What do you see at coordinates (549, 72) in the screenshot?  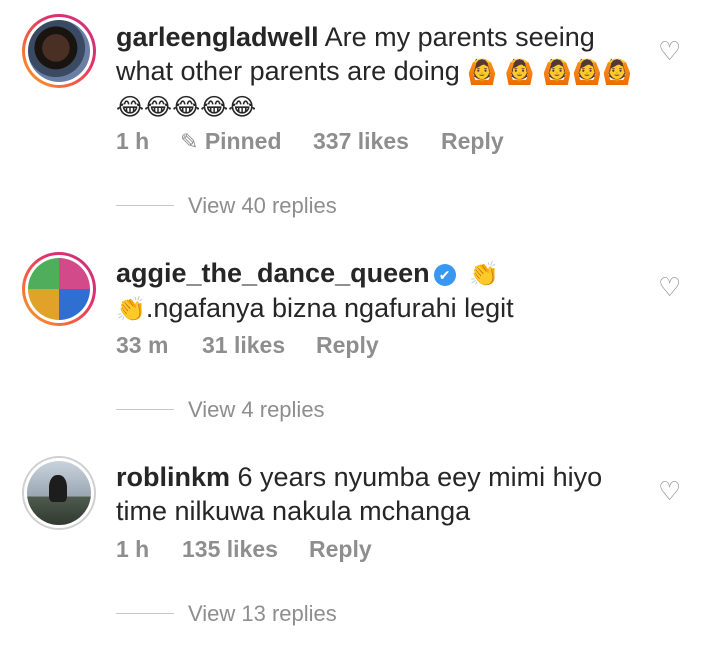 I see `emoji-row: 🙆 🙆 🙆🙆🙆` at bounding box center [549, 72].